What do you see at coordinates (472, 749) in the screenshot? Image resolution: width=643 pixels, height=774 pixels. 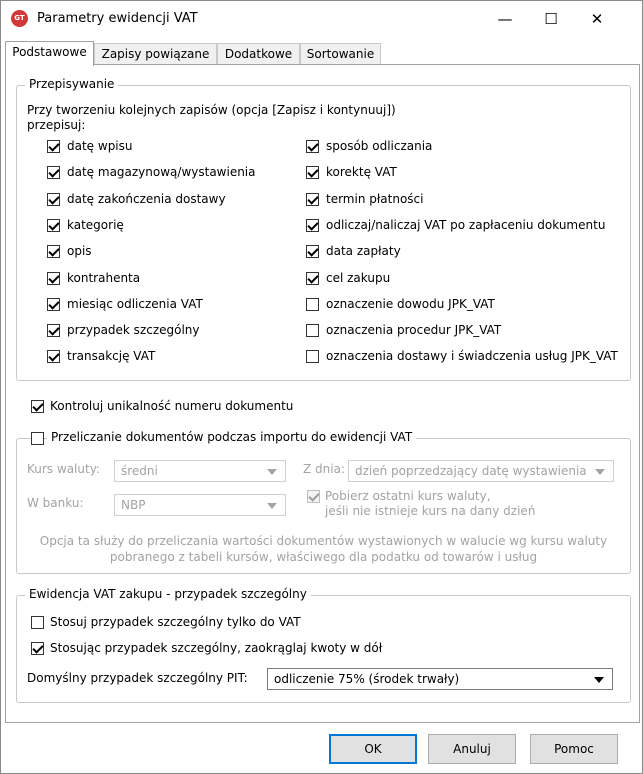 I see `cancel-button: Anuluj` at bounding box center [472, 749].